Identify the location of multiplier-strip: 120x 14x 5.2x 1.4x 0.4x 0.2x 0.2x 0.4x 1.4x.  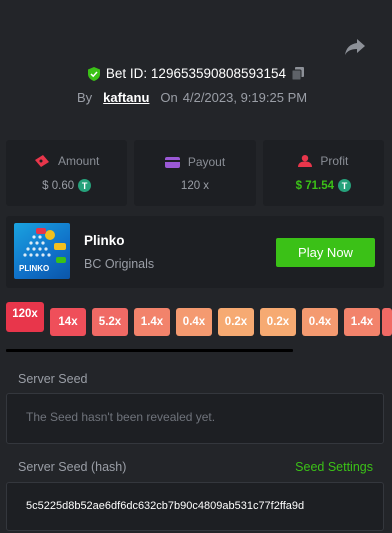
(199, 319).